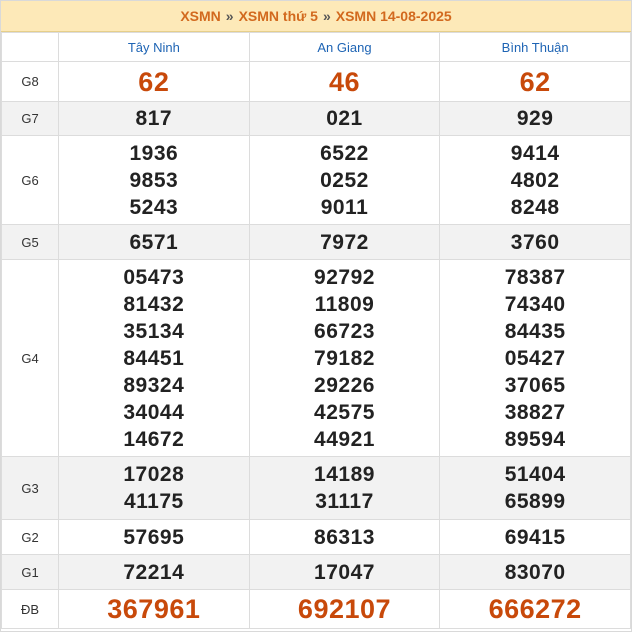  I want to click on prize-number: 44921, so click(344, 439).